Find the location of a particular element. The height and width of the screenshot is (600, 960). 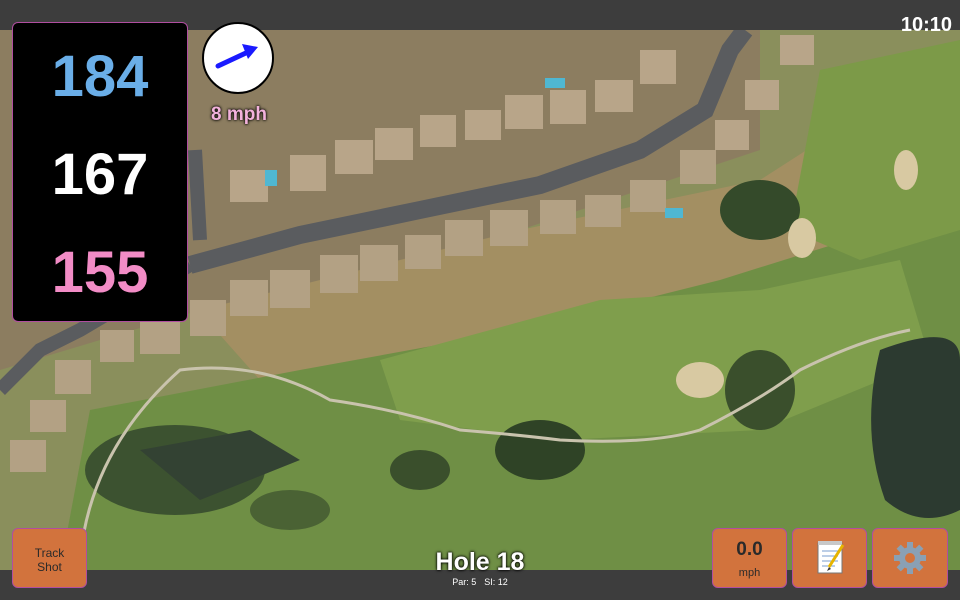

wind-arrow-icon is located at coordinates (236, 56).